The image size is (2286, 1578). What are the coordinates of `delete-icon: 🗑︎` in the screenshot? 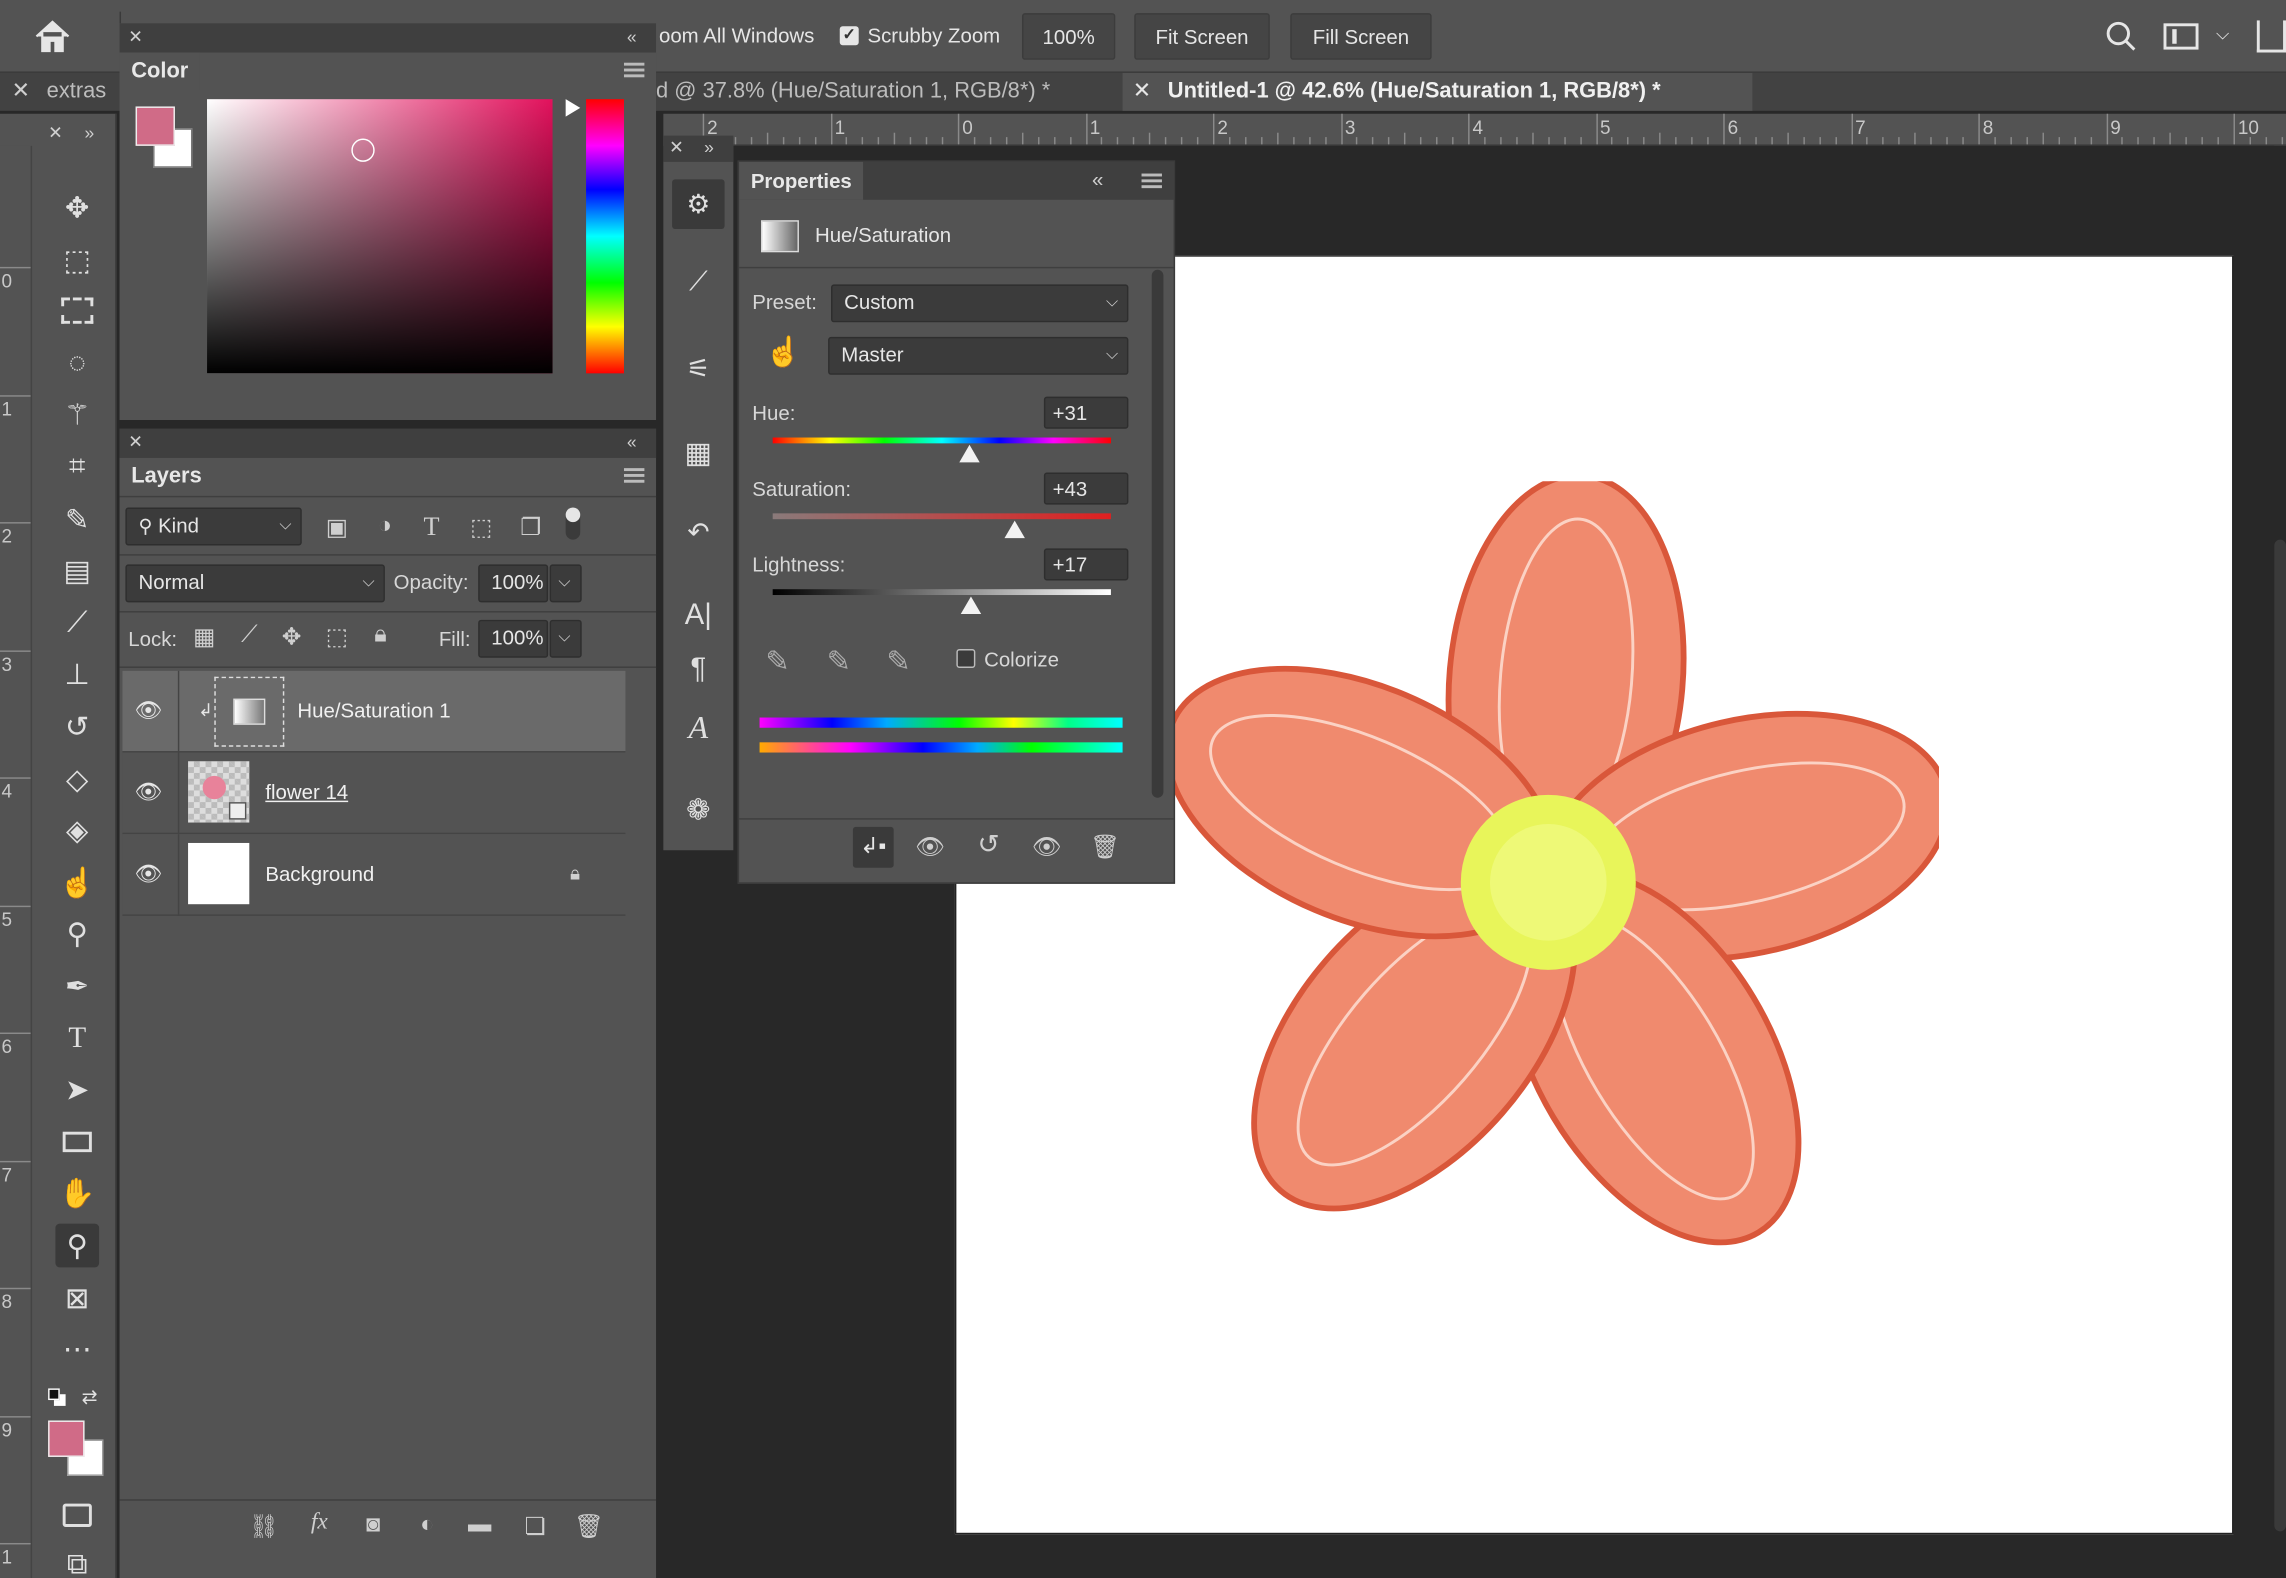 It's located at (1105, 847).